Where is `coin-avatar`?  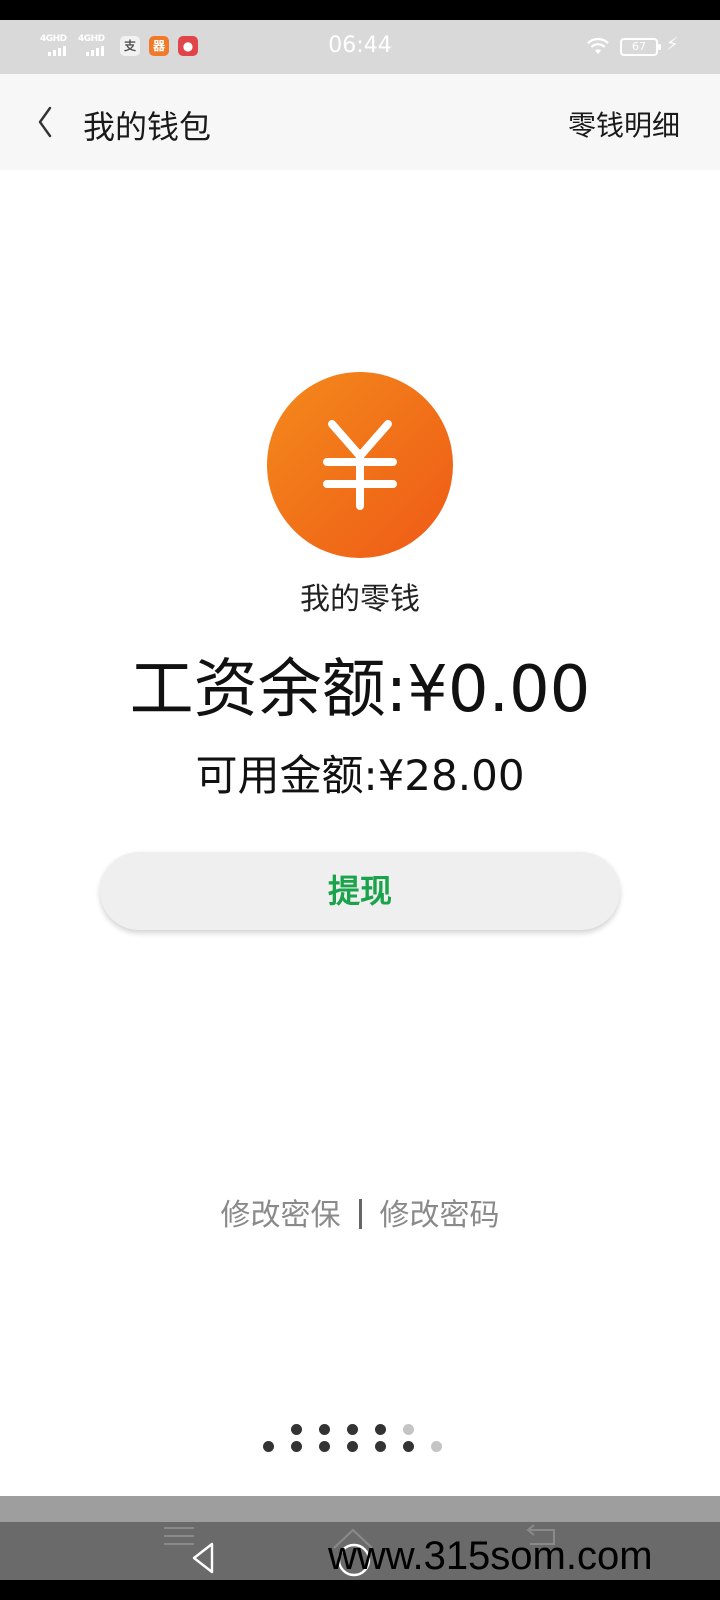 coin-avatar is located at coordinates (360, 465).